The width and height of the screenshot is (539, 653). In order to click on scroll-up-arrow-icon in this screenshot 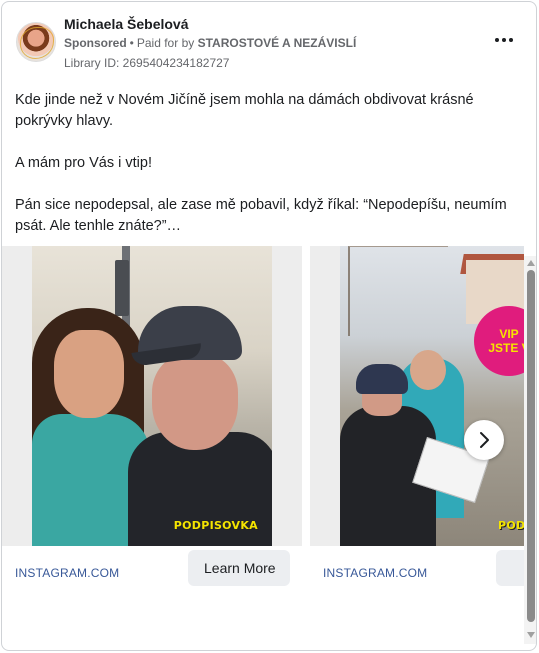, I will do `click(531, 263)`.